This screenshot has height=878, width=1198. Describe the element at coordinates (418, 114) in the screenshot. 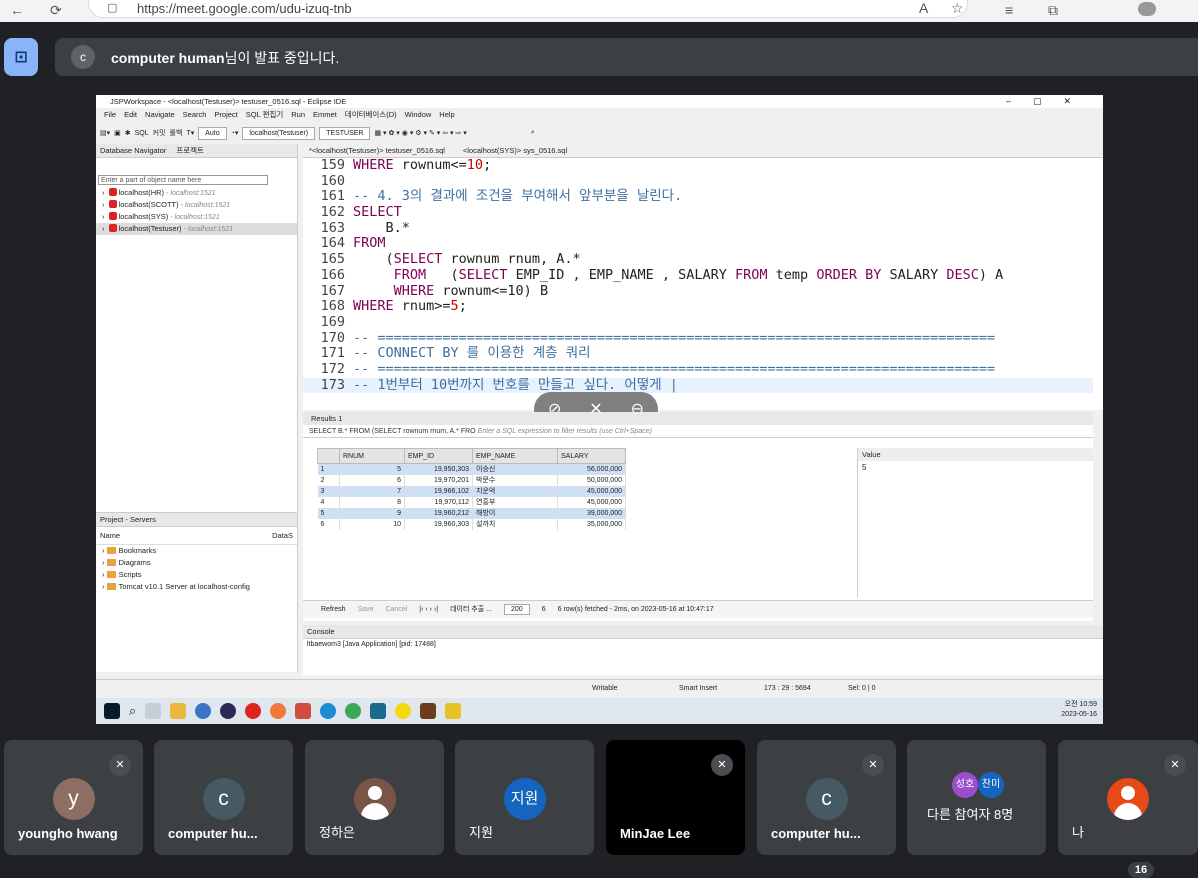

I see `menu-window: Window` at that location.